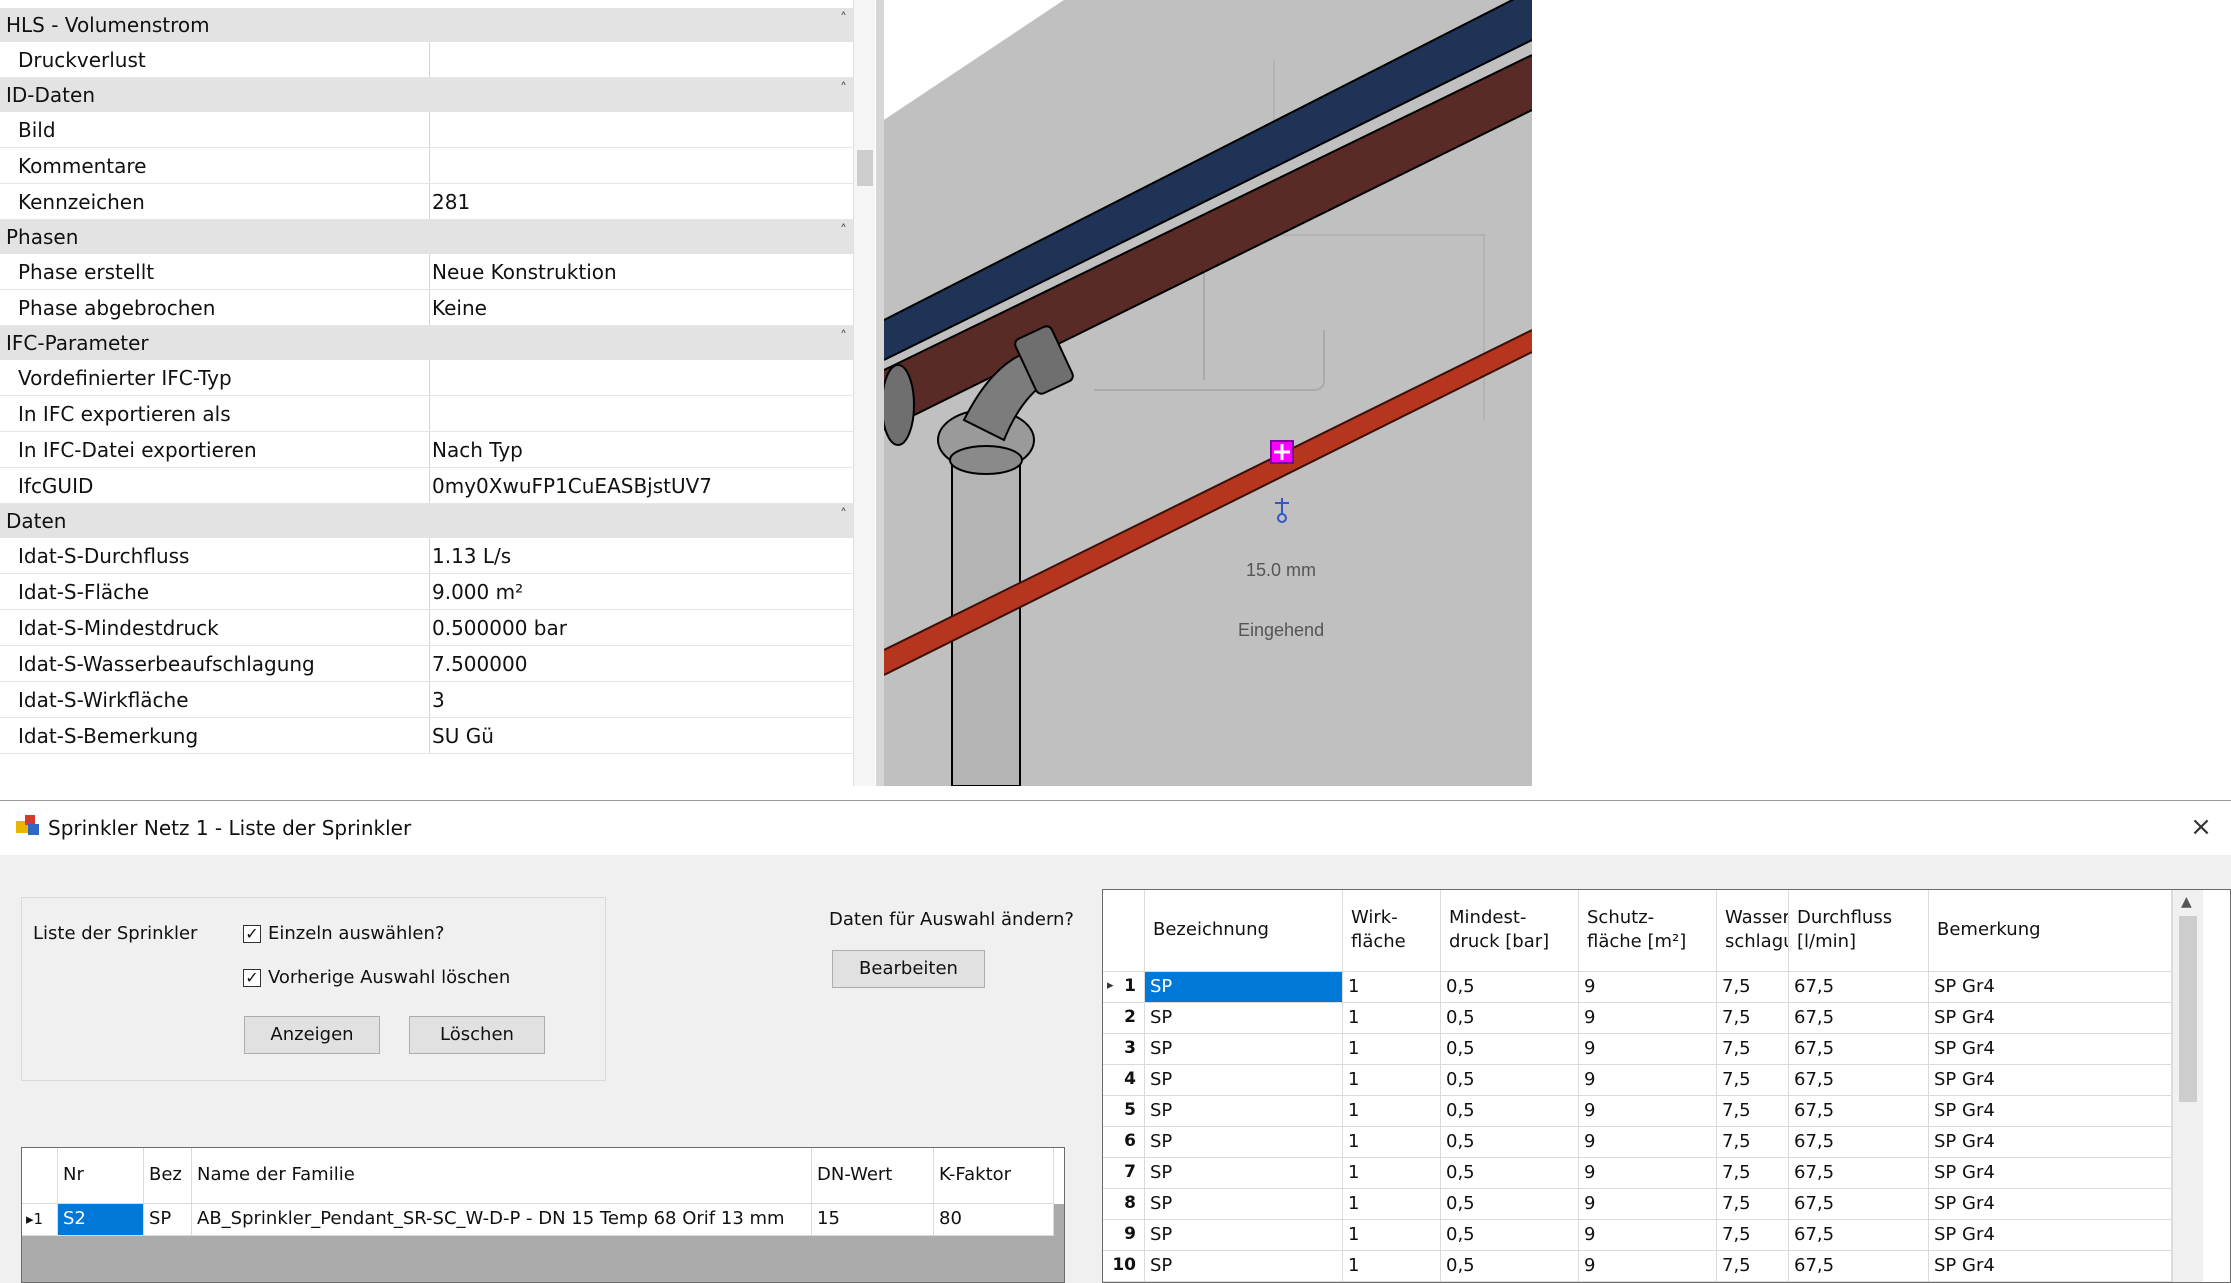 The height and width of the screenshot is (1283, 2231). Describe the element at coordinates (252, 978) in the screenshot. I see `clear-selection-checkbox: ✓` at that location.